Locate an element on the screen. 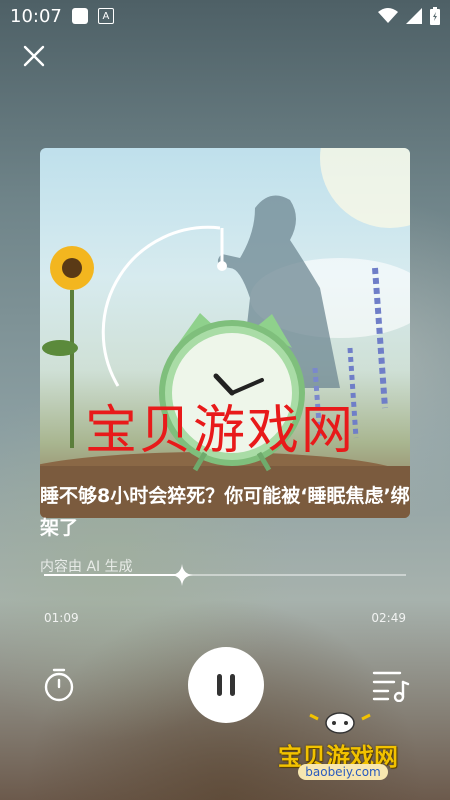 Image resolution: width=450 pixels, height=800 pixels. ai-generated-note: 内容由 AI 生成 is located at coordinates (86, 567).